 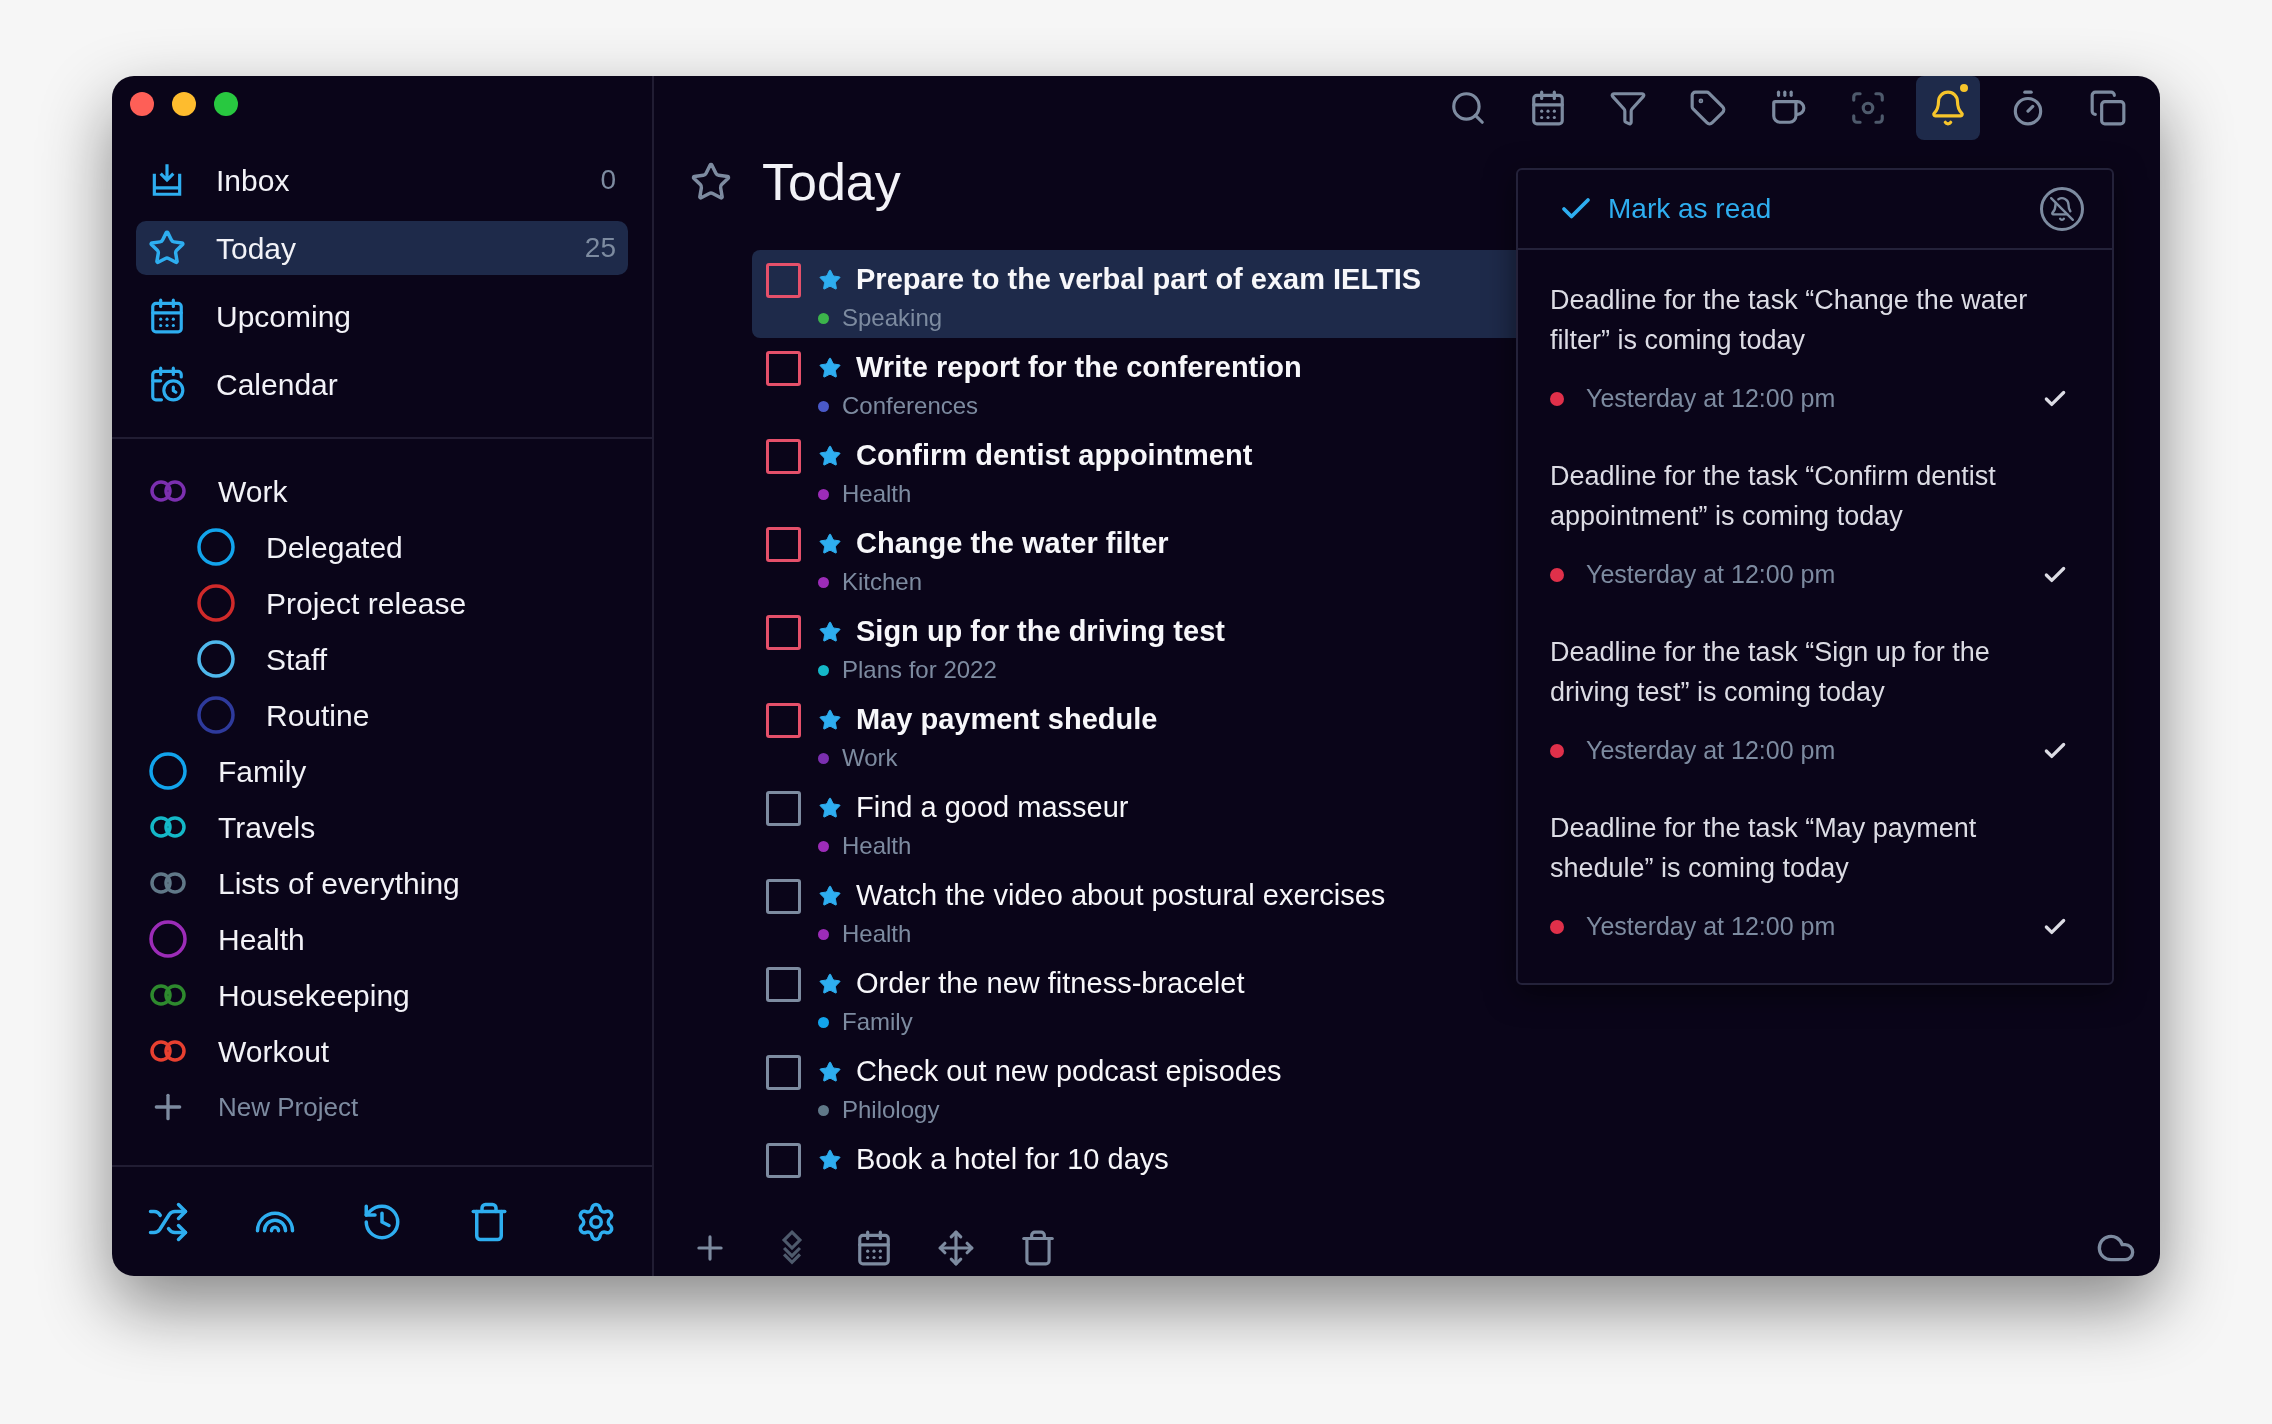 I want to click on task-project: Kitchen, so click(x=882, y=582).